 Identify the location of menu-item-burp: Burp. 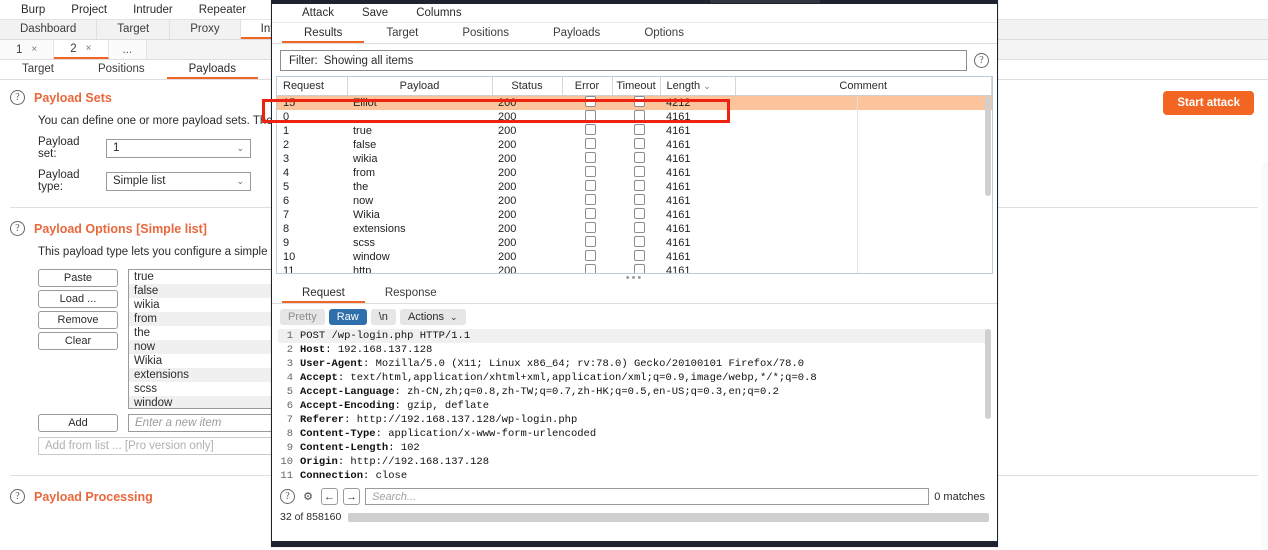
(33, 10).